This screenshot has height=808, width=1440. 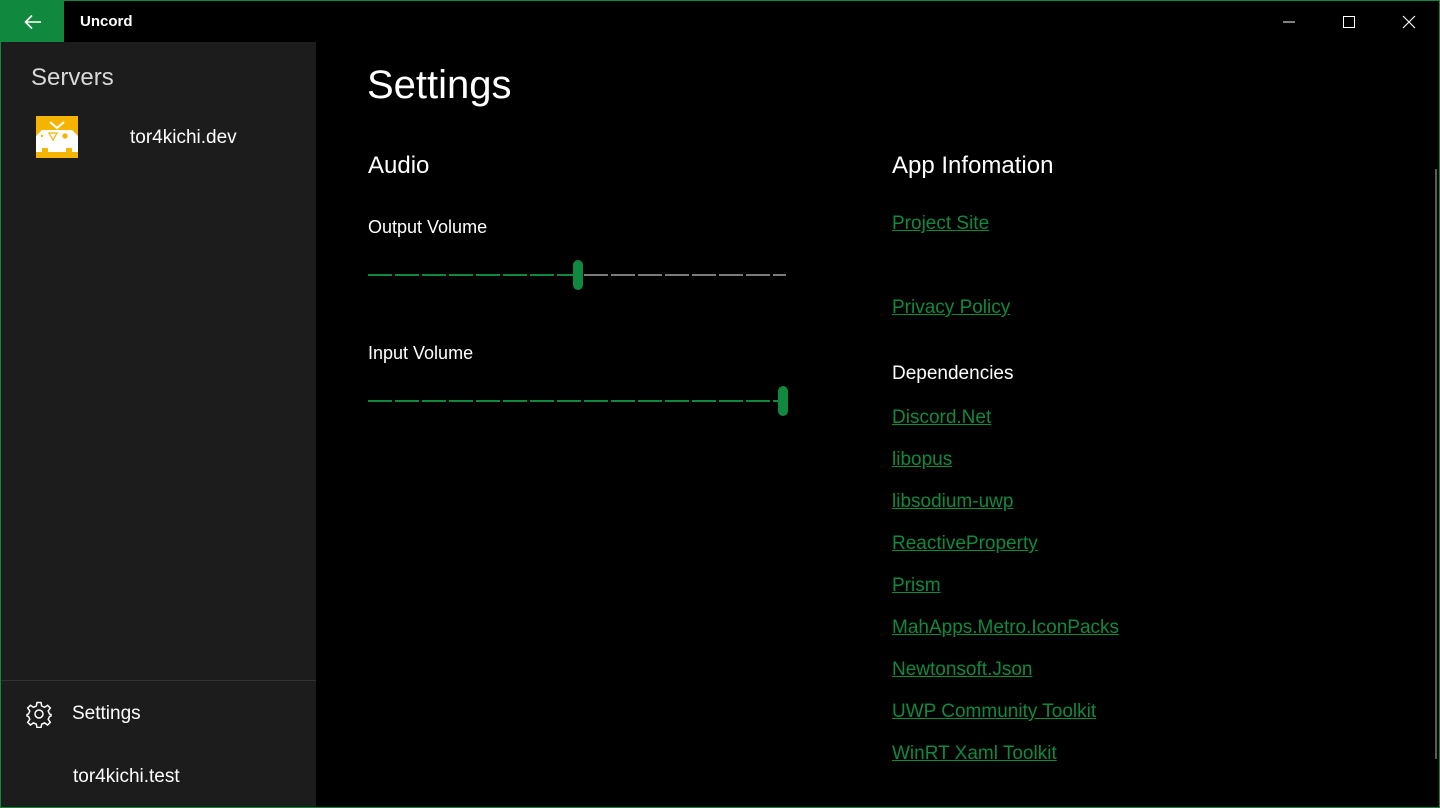 What do you see at coordinates (916, 586) in the screenshot?
I see `dependency-link: Prism` at bounding box center [916, 586].